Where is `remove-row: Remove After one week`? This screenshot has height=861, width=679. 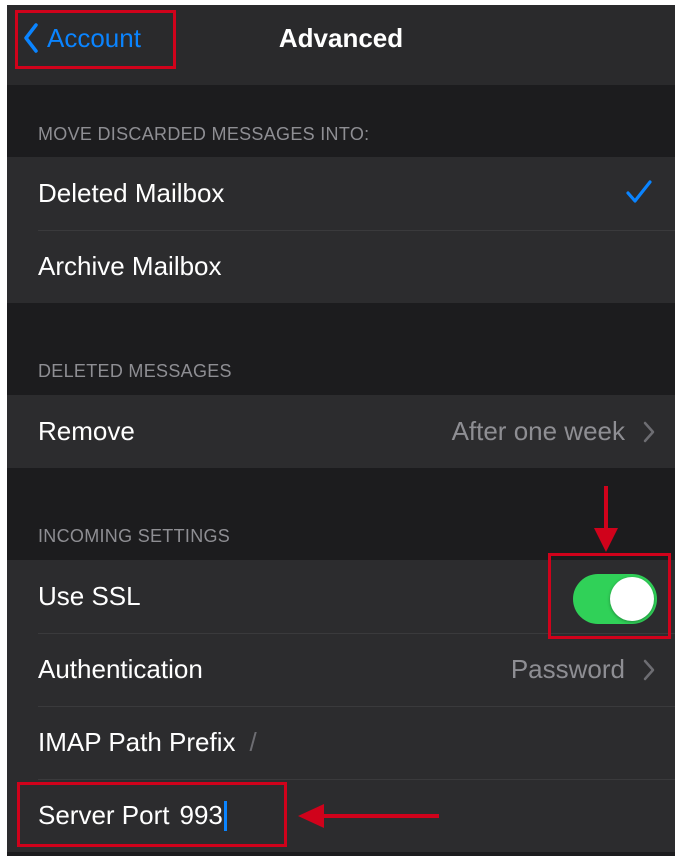 remove-row: Remove After one week is located at coordinates (341, 431).